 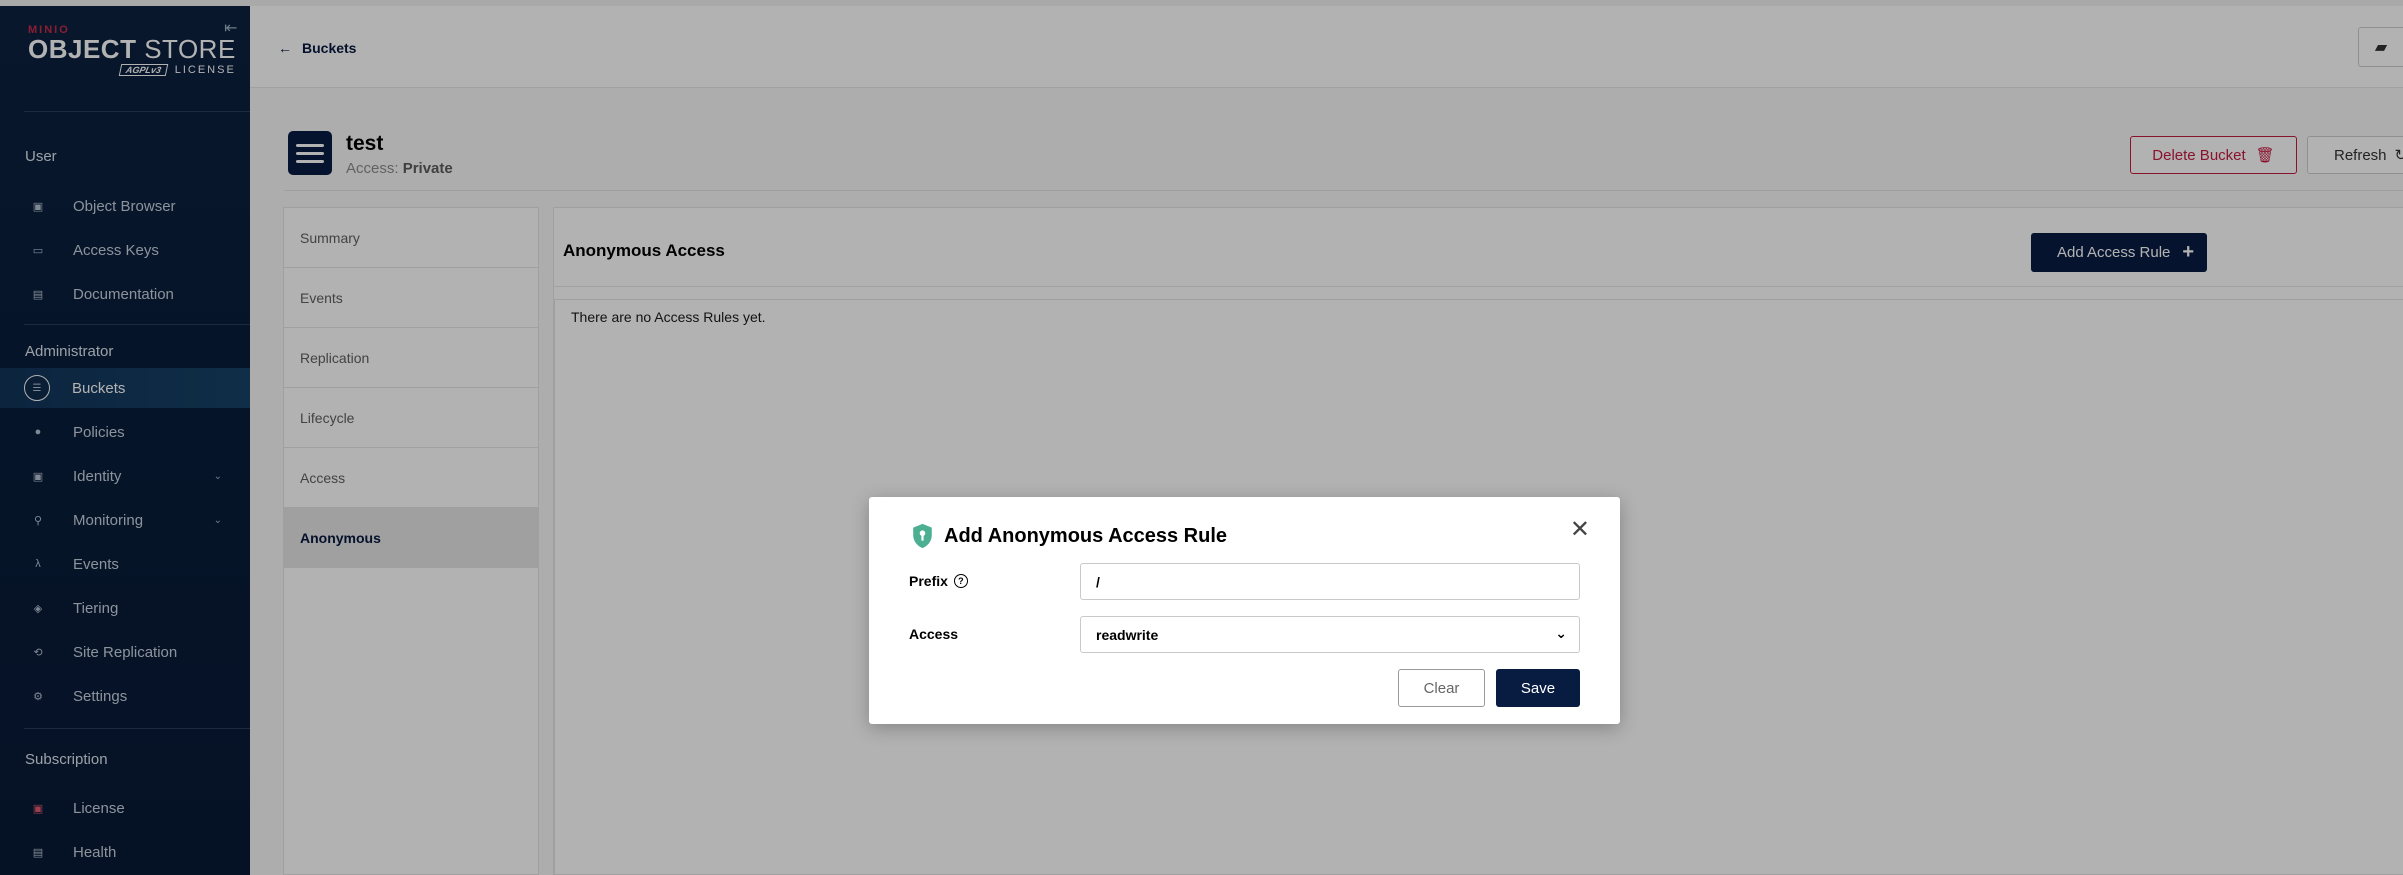 What do you see at coordinates (934, 634) in the screenshot?
I see `access-label: Access` at bounding box center [934, 634].